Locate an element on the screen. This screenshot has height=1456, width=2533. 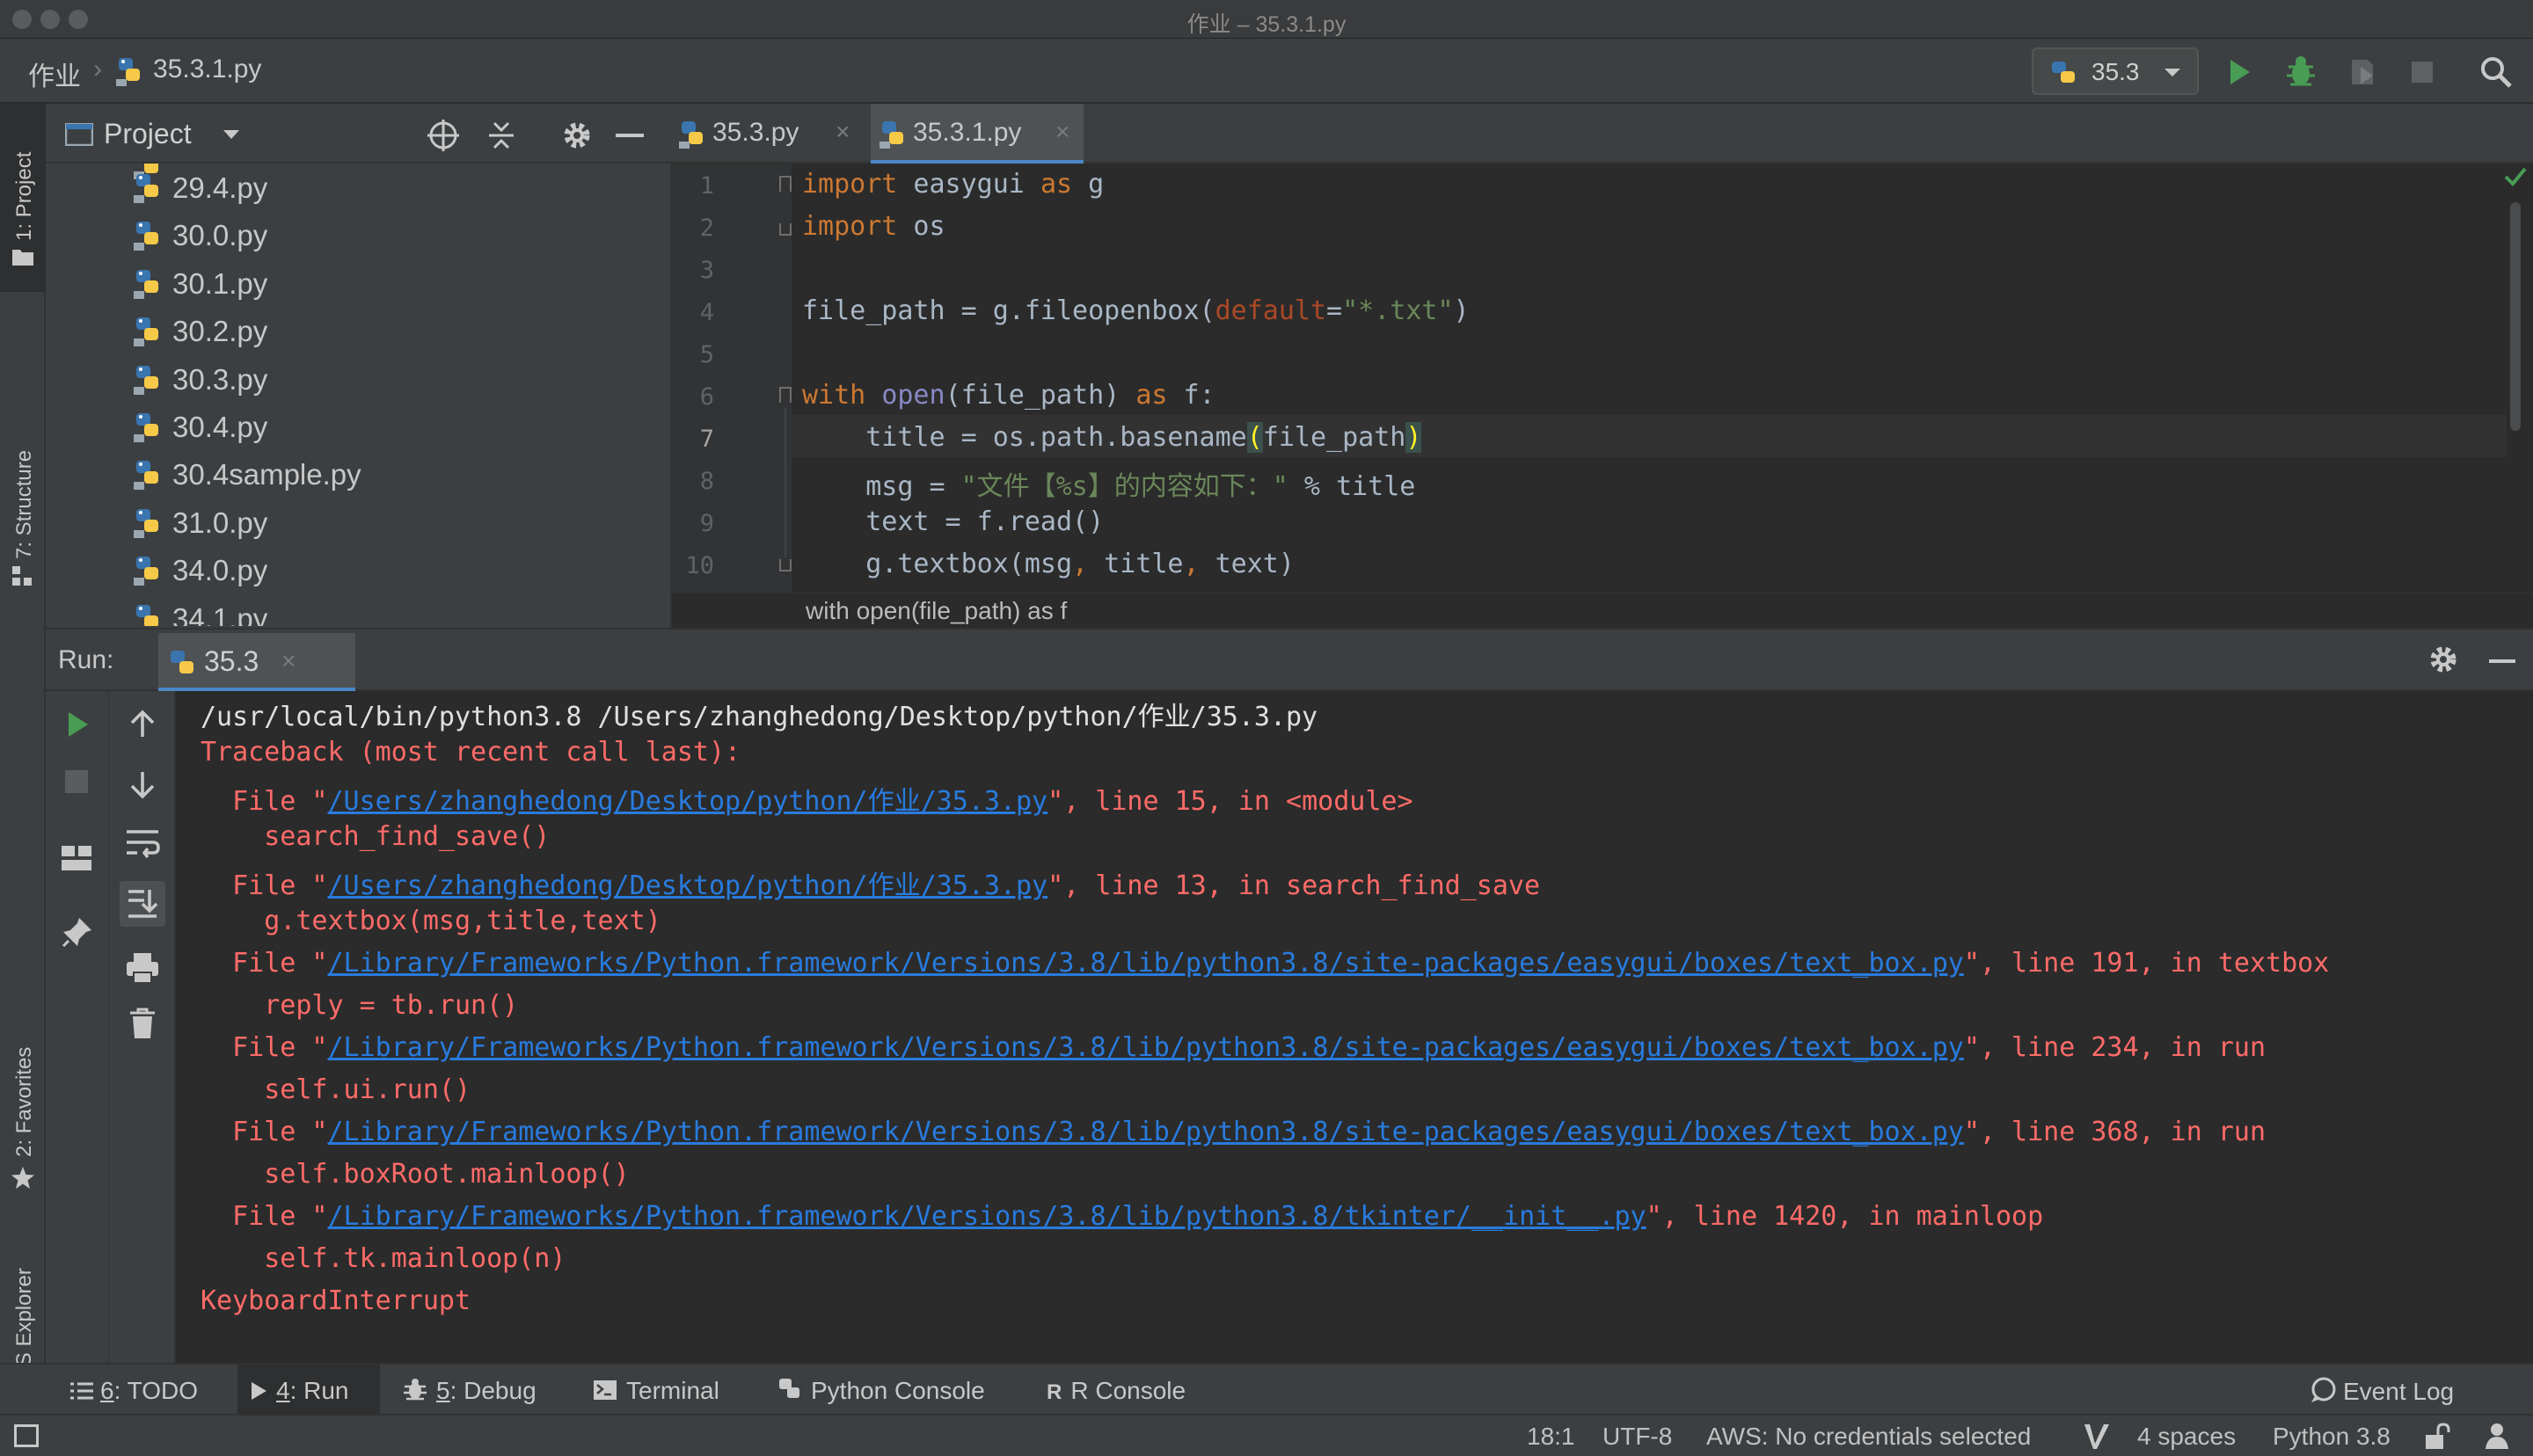
scroll-to-end-button is located at coordinates (142, 904).